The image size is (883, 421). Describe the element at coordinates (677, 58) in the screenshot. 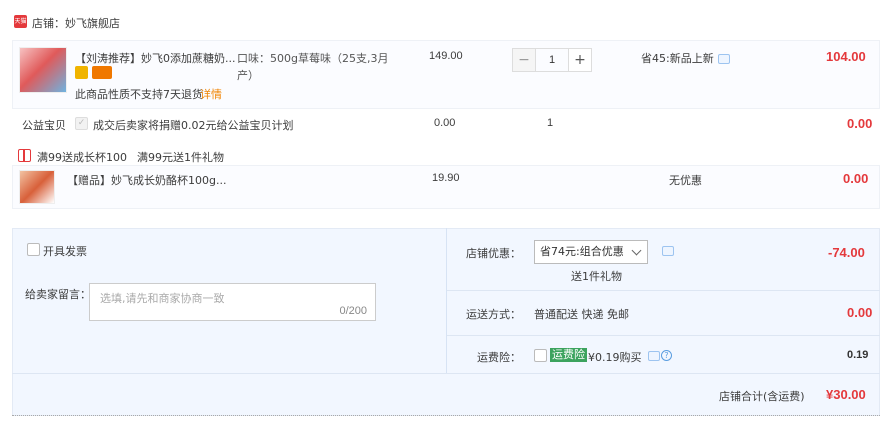

I see `promo-label: 省45:新品上新` at that location.